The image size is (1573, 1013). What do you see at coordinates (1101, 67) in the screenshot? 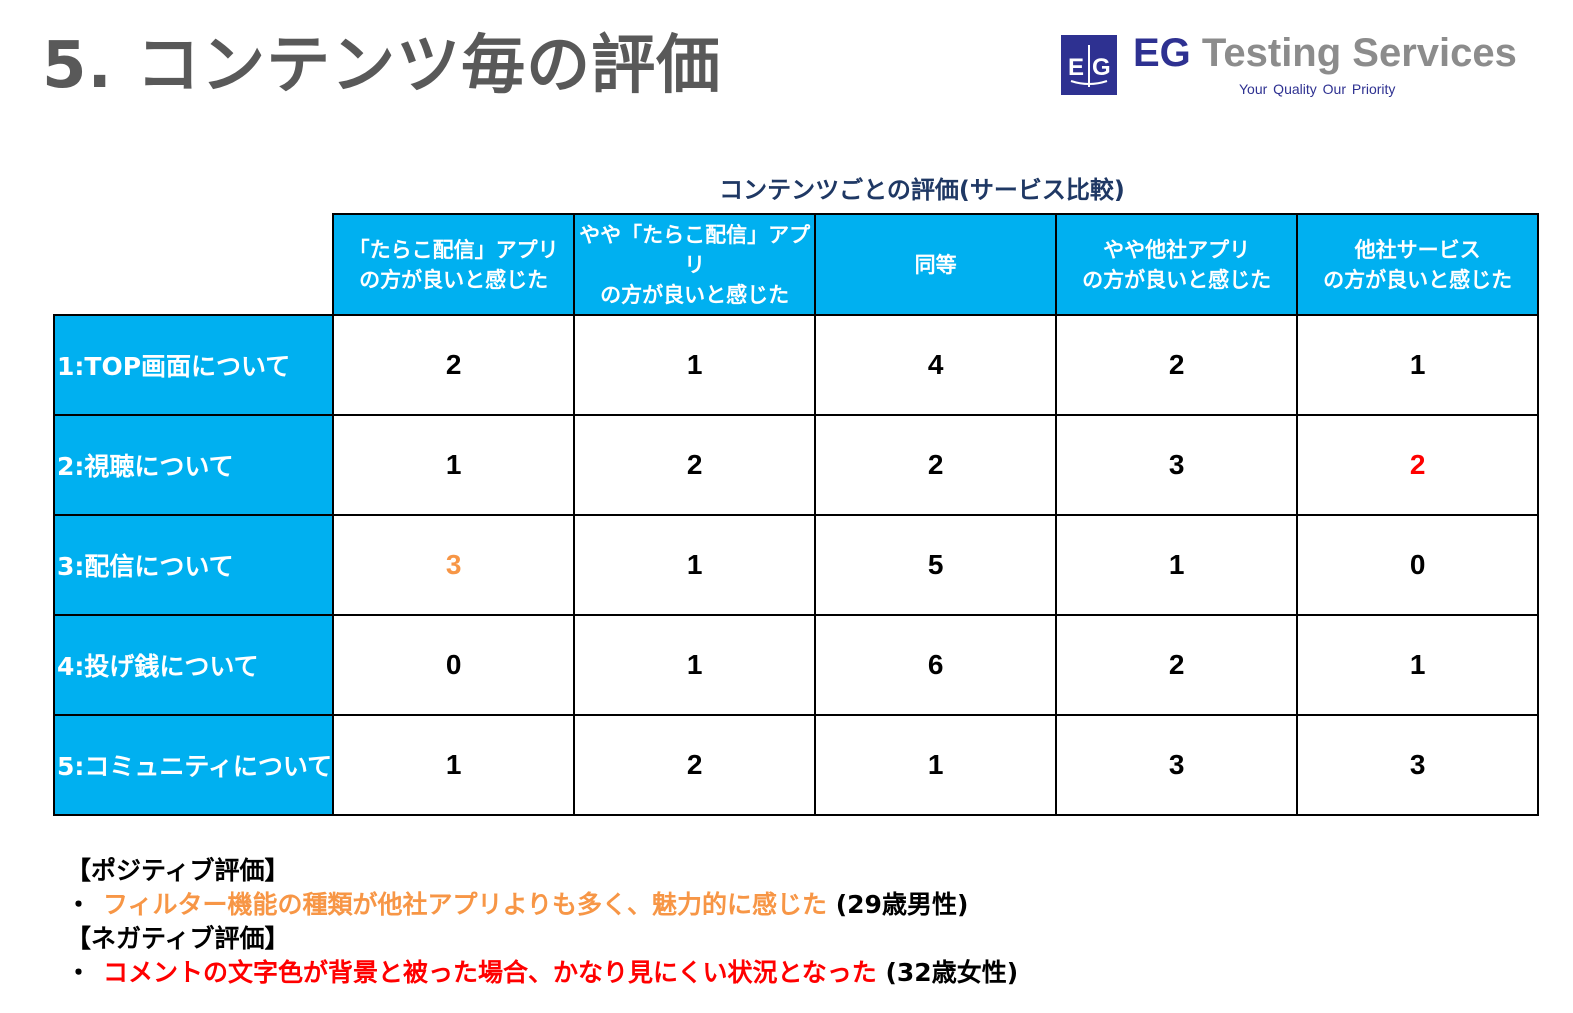
I see `svg-text: G` at bounding box center [1101, 67].